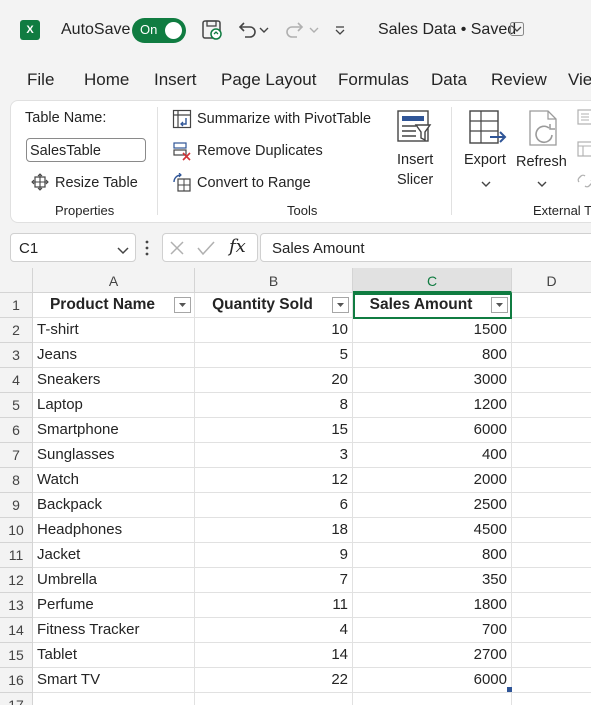  Describe the element at coordinates (517, 29) in the screenshot. I see `title-dropdown-icon` at that location.